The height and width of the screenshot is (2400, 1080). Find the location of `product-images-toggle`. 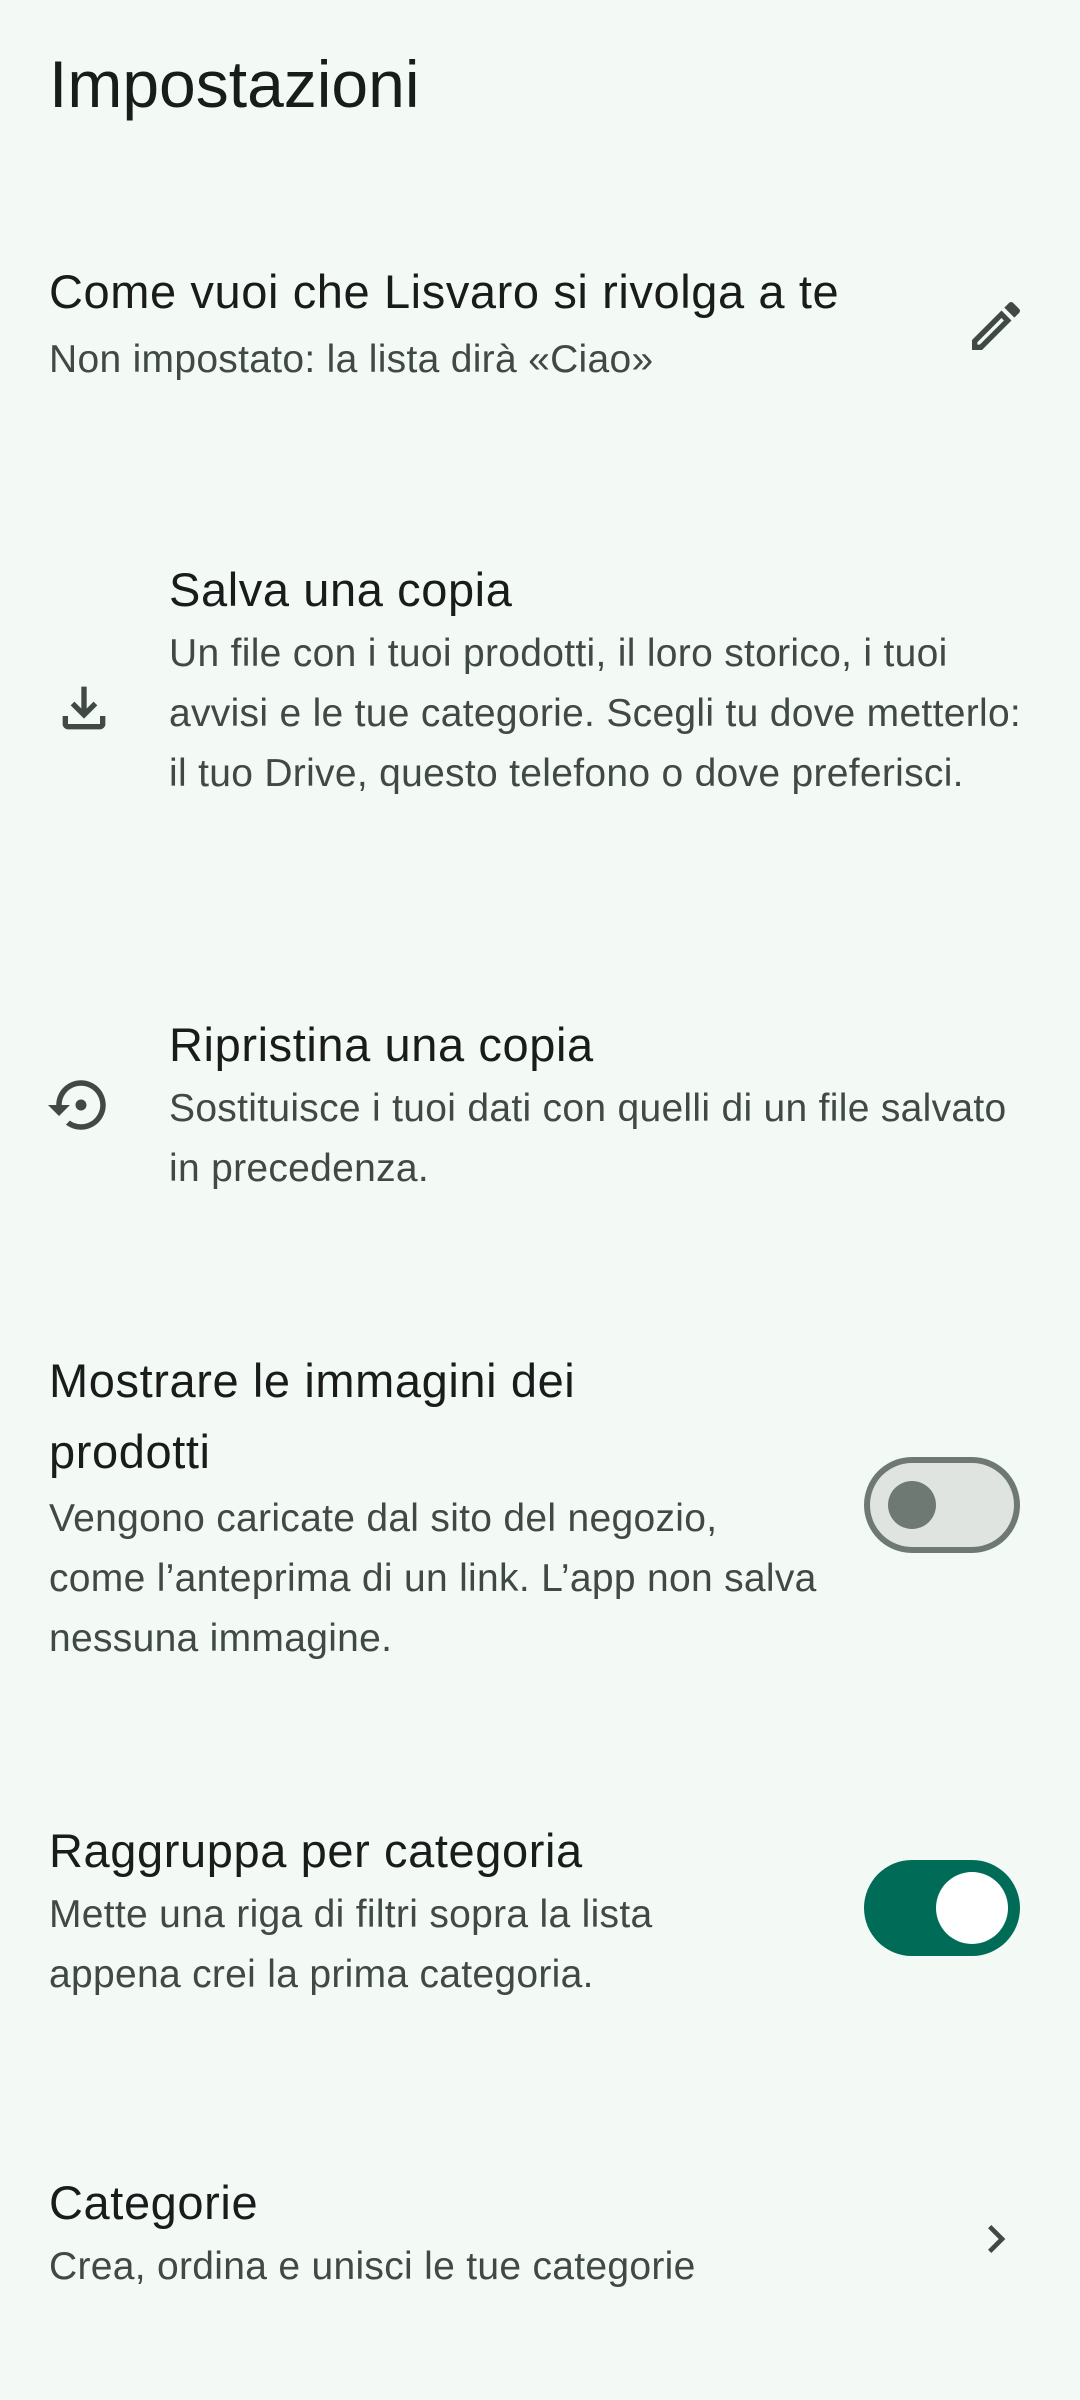

product-images-toggle is located at coordinates (942, 1505).